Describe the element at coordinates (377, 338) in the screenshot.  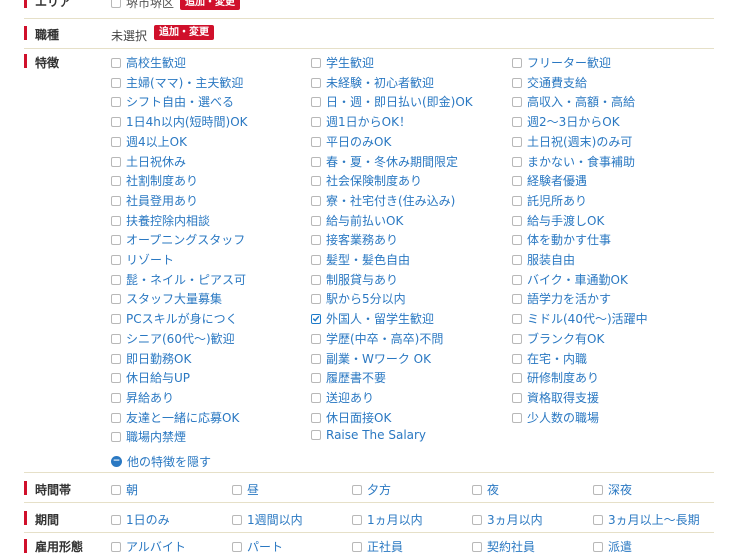
I see `option-checkbox: 学歴(中卒・高卒)不問` at that location.